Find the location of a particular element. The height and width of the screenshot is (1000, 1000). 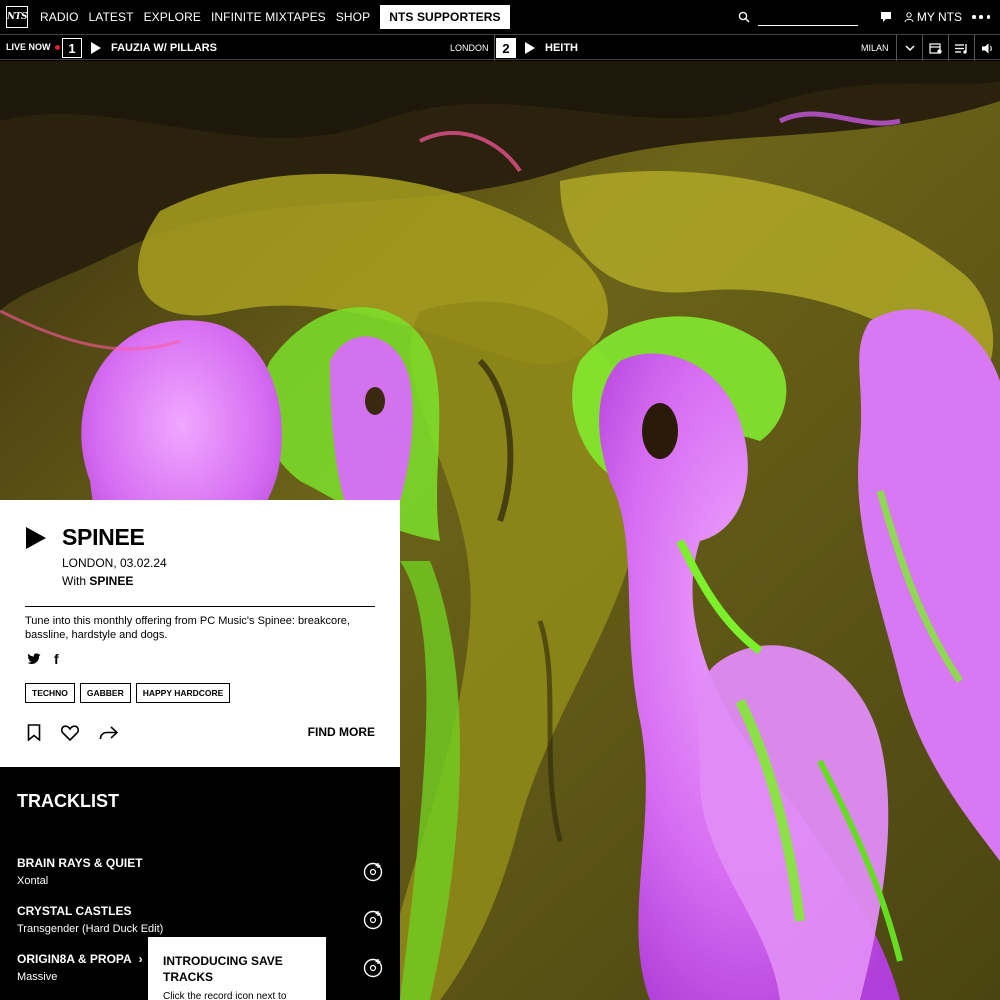

nav-link-radio: RADIO is located at coordinates (59, 17).